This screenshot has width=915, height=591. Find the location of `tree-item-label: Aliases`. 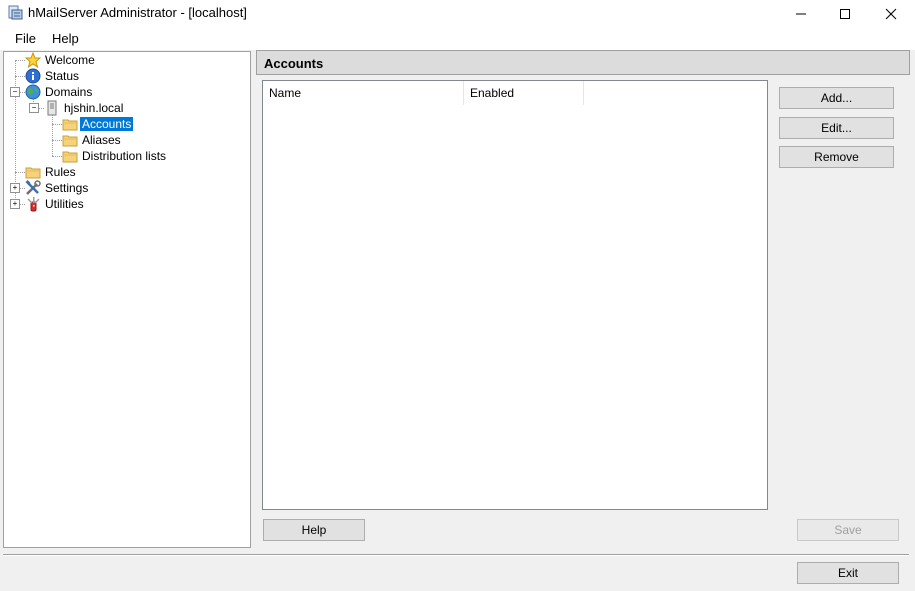

tree-item-label: Aliases is located at coordinates (101, 140).